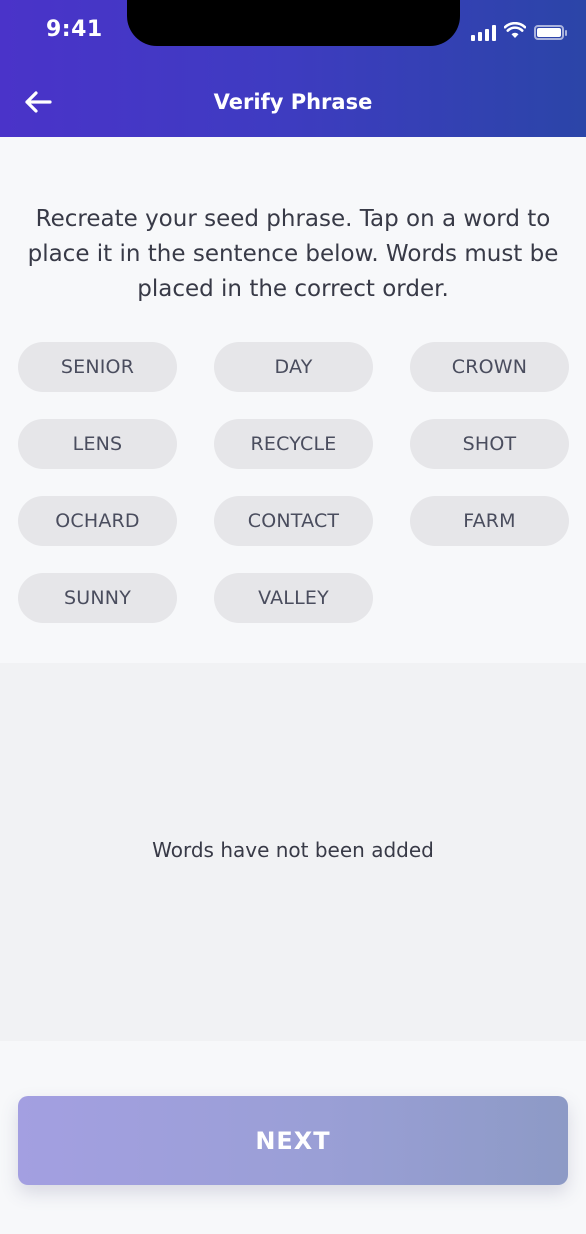  Describe the element at coordinates (293, 102) in the screenshot. I see `page-title: Verify Phrase` at that location.